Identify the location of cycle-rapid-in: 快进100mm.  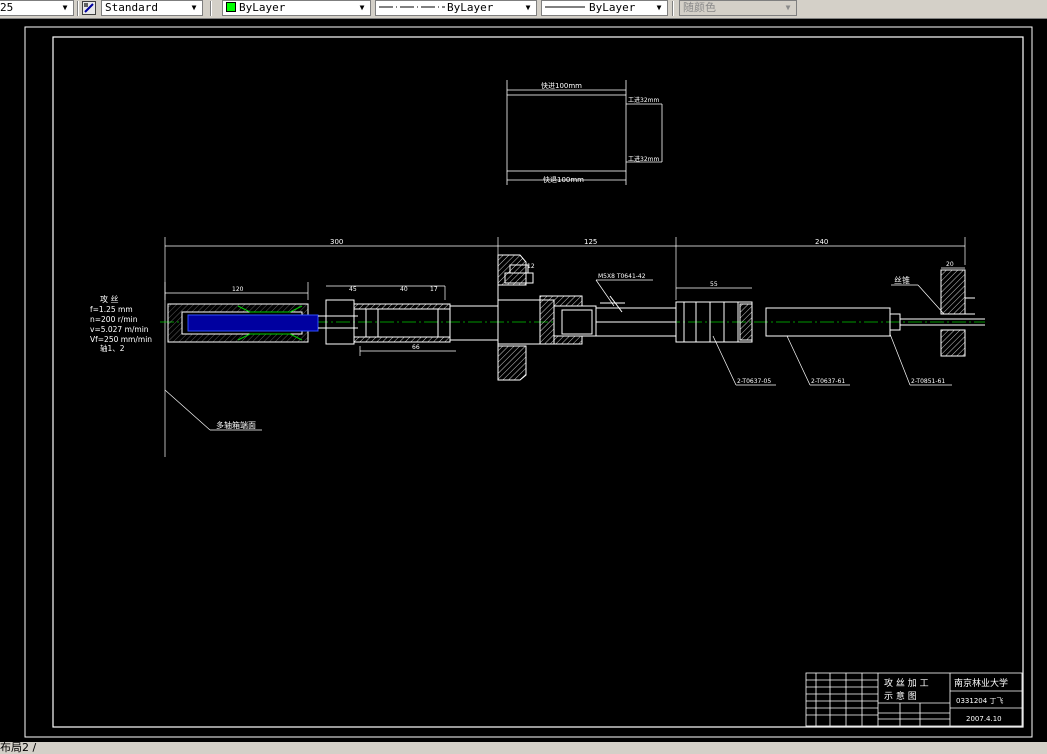
(561, 85).